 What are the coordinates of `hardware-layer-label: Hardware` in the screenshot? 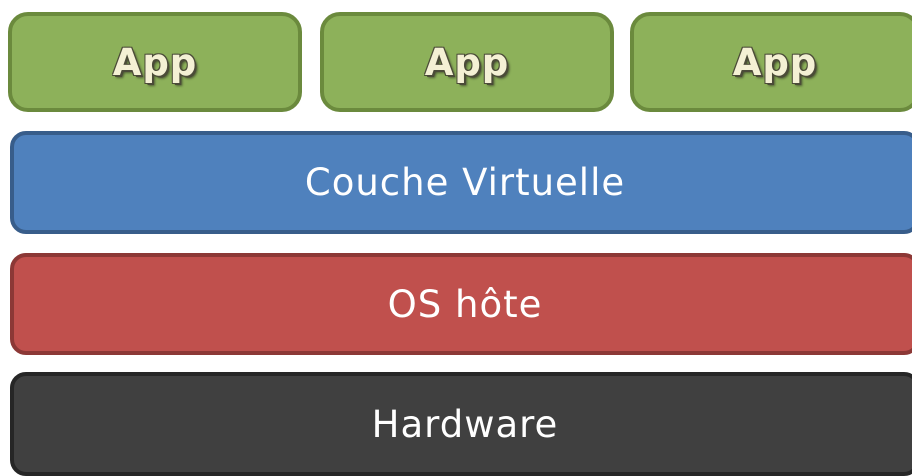 It's located at (465, 424).